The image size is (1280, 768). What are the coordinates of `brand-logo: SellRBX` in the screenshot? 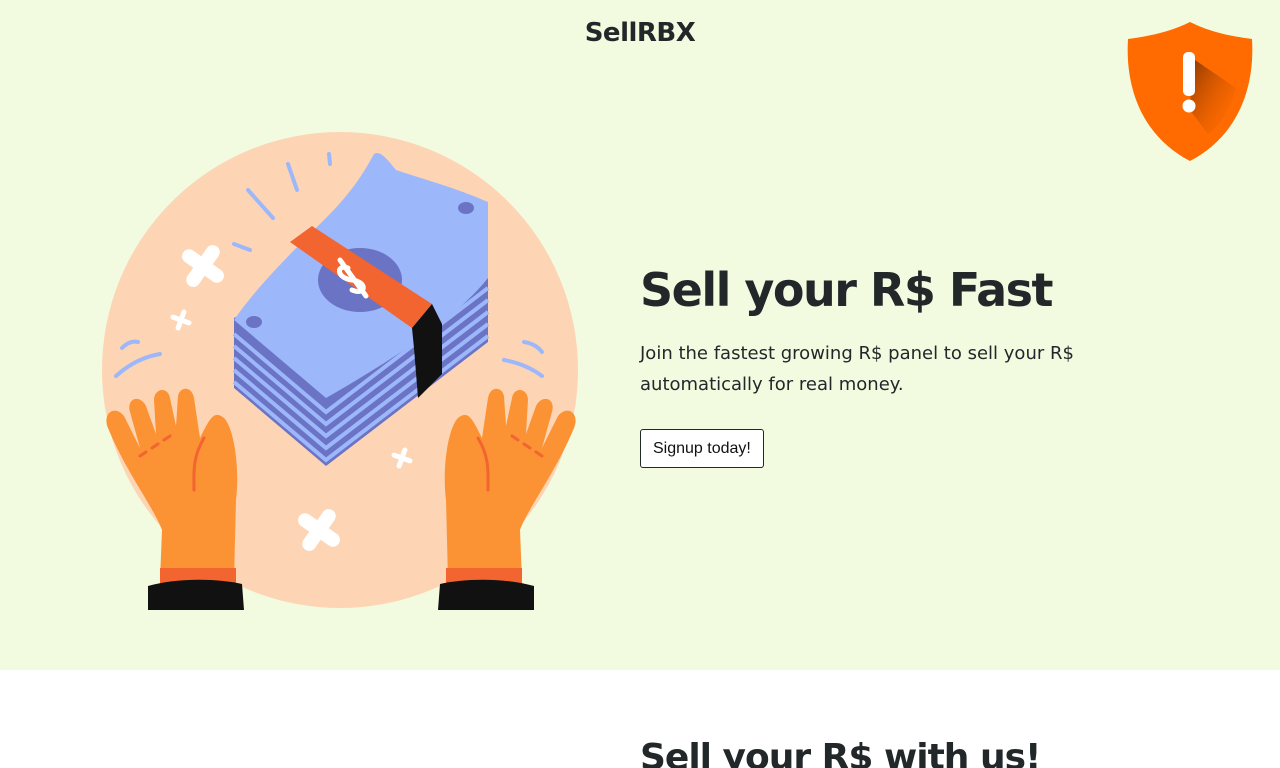 It's located at (640, 33).